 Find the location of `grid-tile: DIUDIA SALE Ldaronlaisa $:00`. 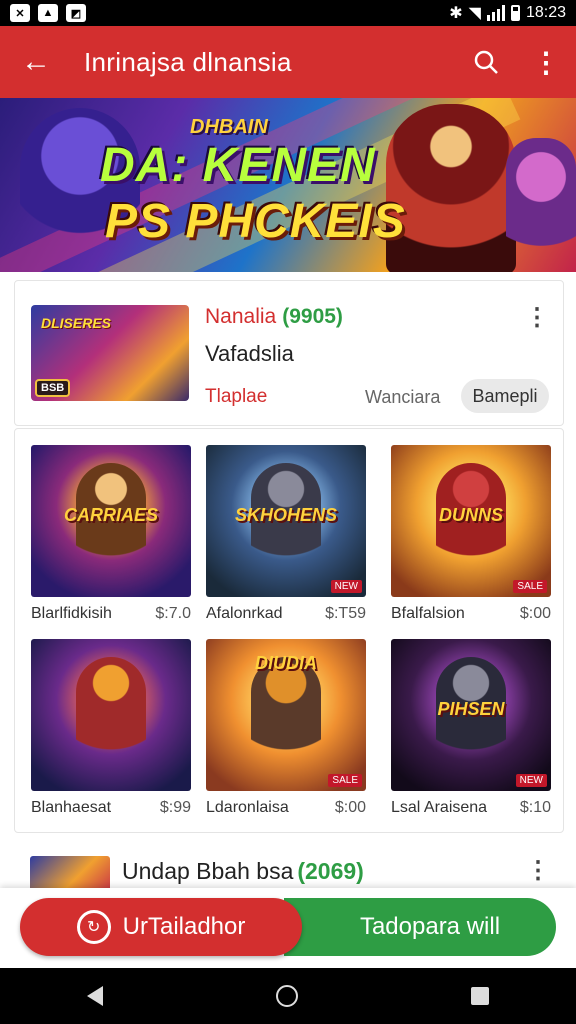

grid-tile: DIUDIA SALE Ldaronlaisa $:00 is located at coordinates (286, 728).